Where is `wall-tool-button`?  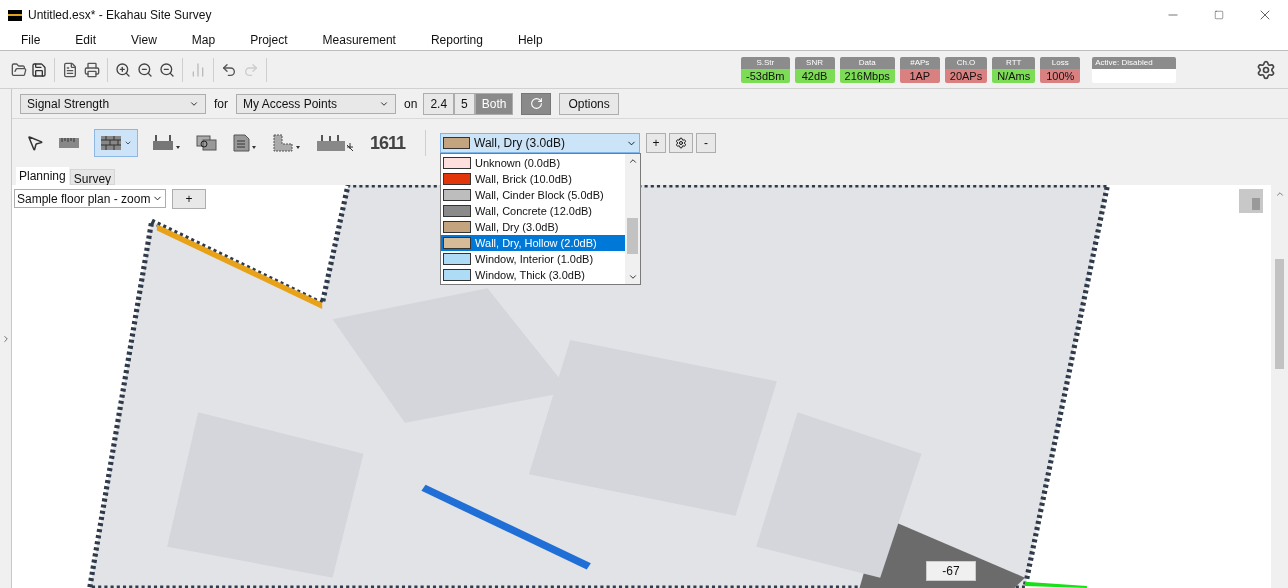
wall-tool-button is located at coordinates (116, 143).